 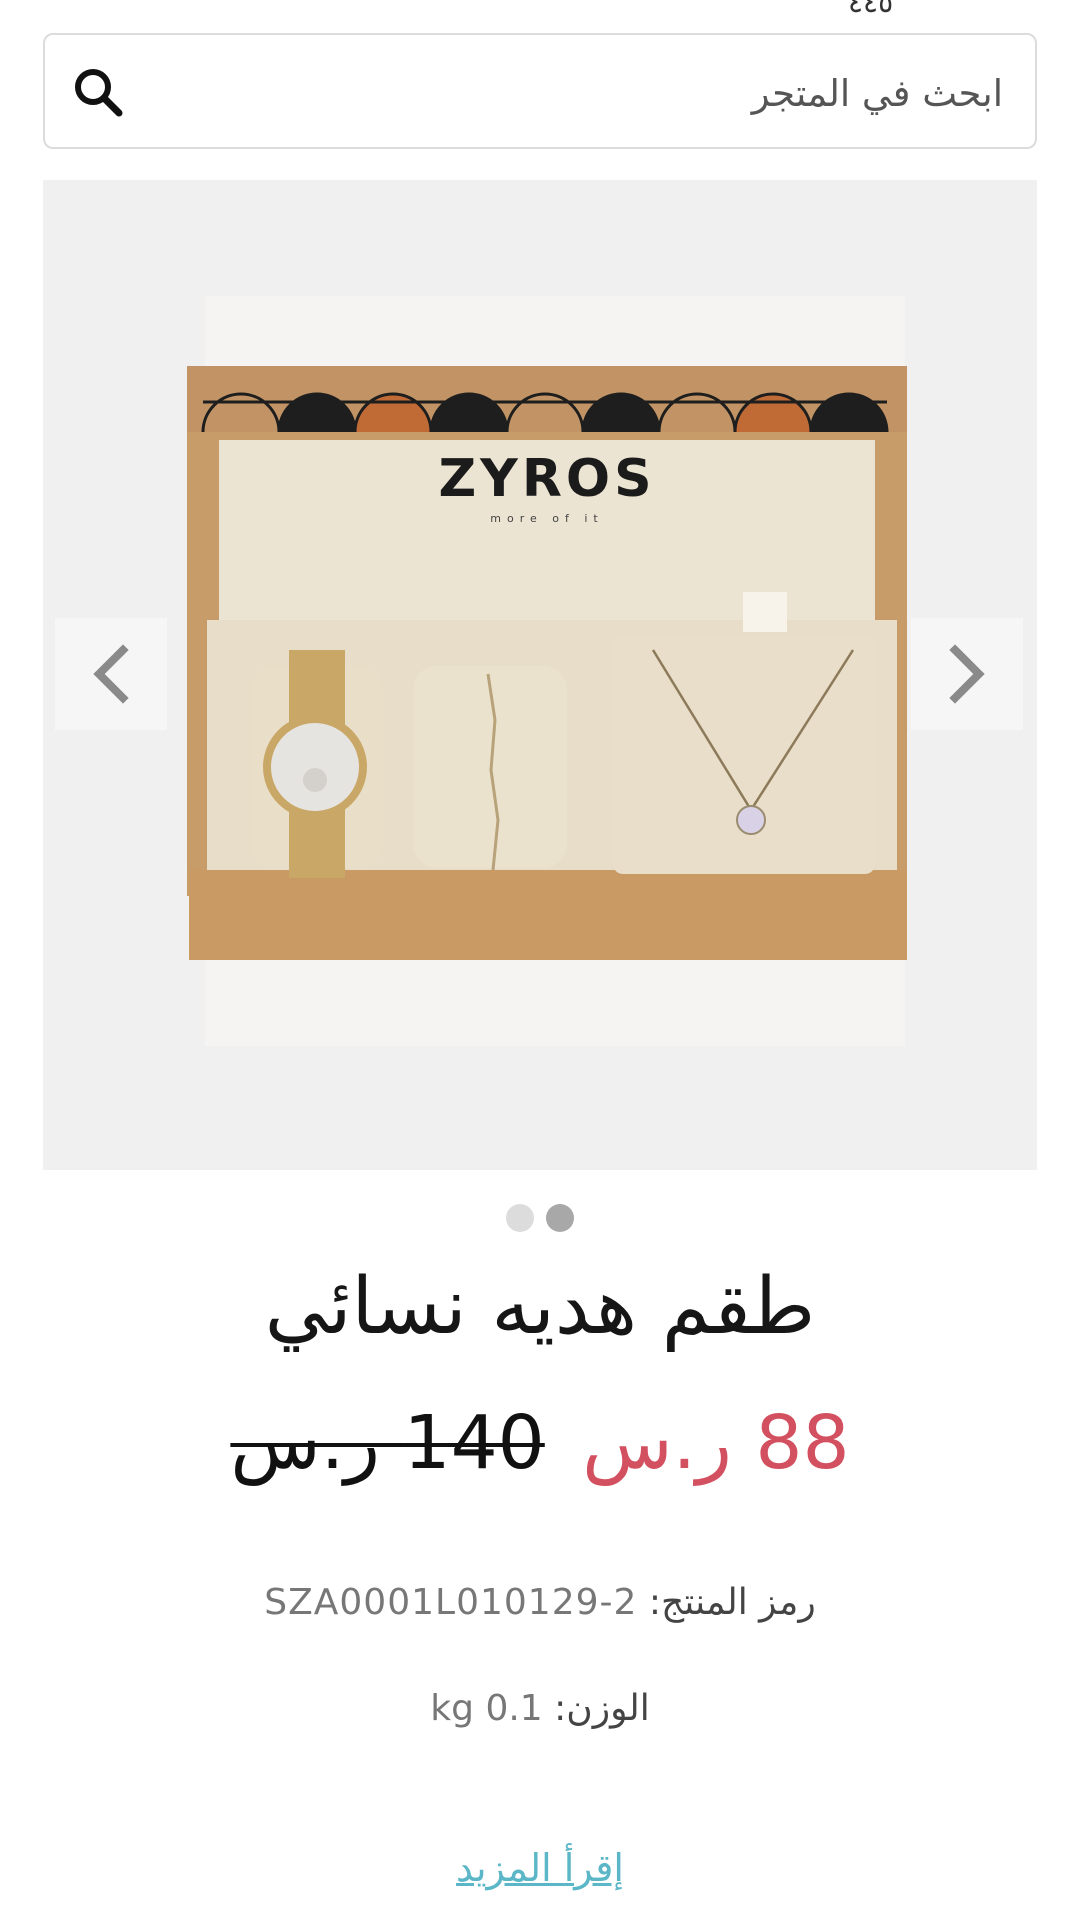 I want to click on chevron-left-icon, so click(x=111, y=674).